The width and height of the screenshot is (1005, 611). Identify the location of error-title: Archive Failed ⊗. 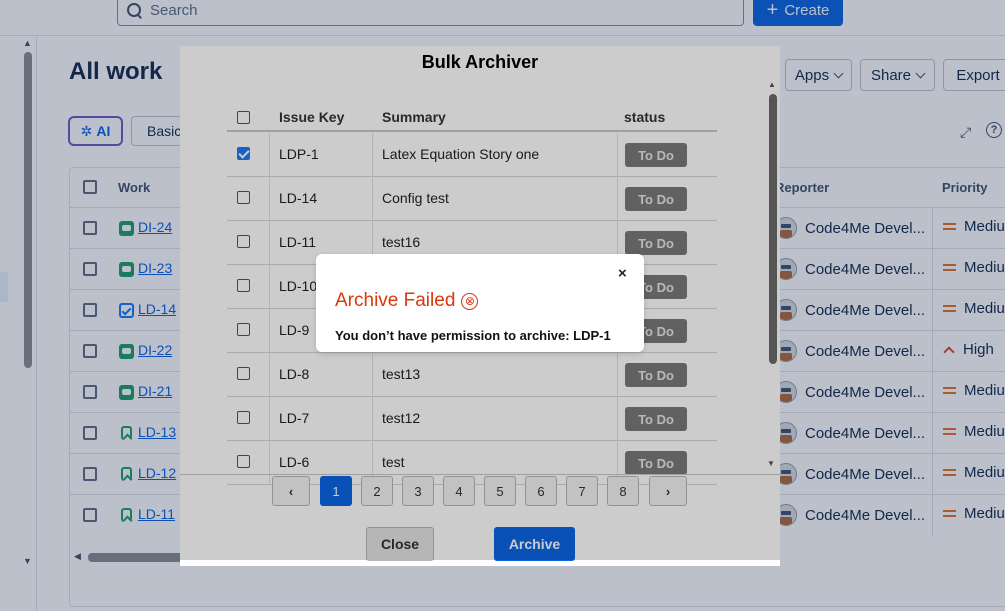
(407, 301).